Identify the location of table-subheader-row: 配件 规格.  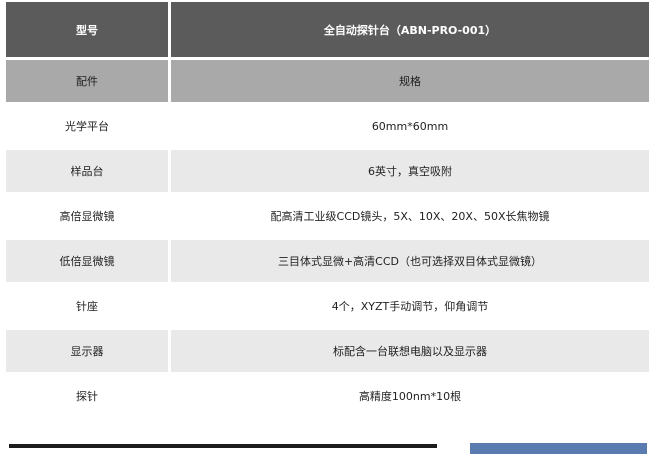
(327, 81).